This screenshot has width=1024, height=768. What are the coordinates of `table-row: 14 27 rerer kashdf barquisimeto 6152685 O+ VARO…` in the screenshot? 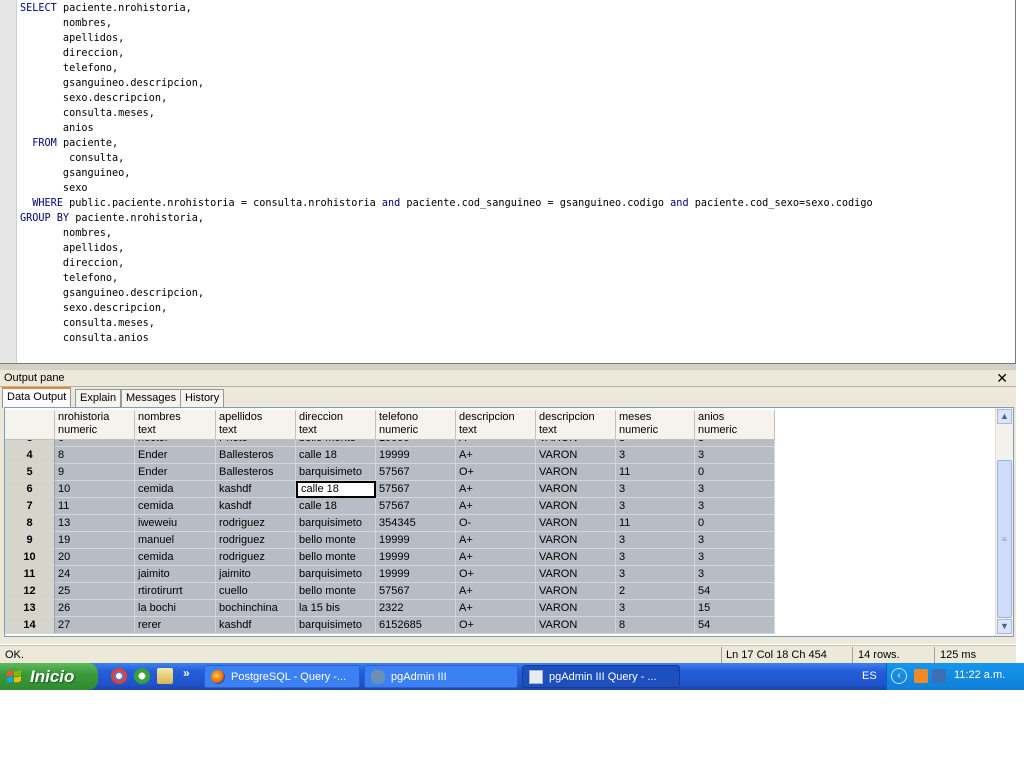 It's located at (390, 625).